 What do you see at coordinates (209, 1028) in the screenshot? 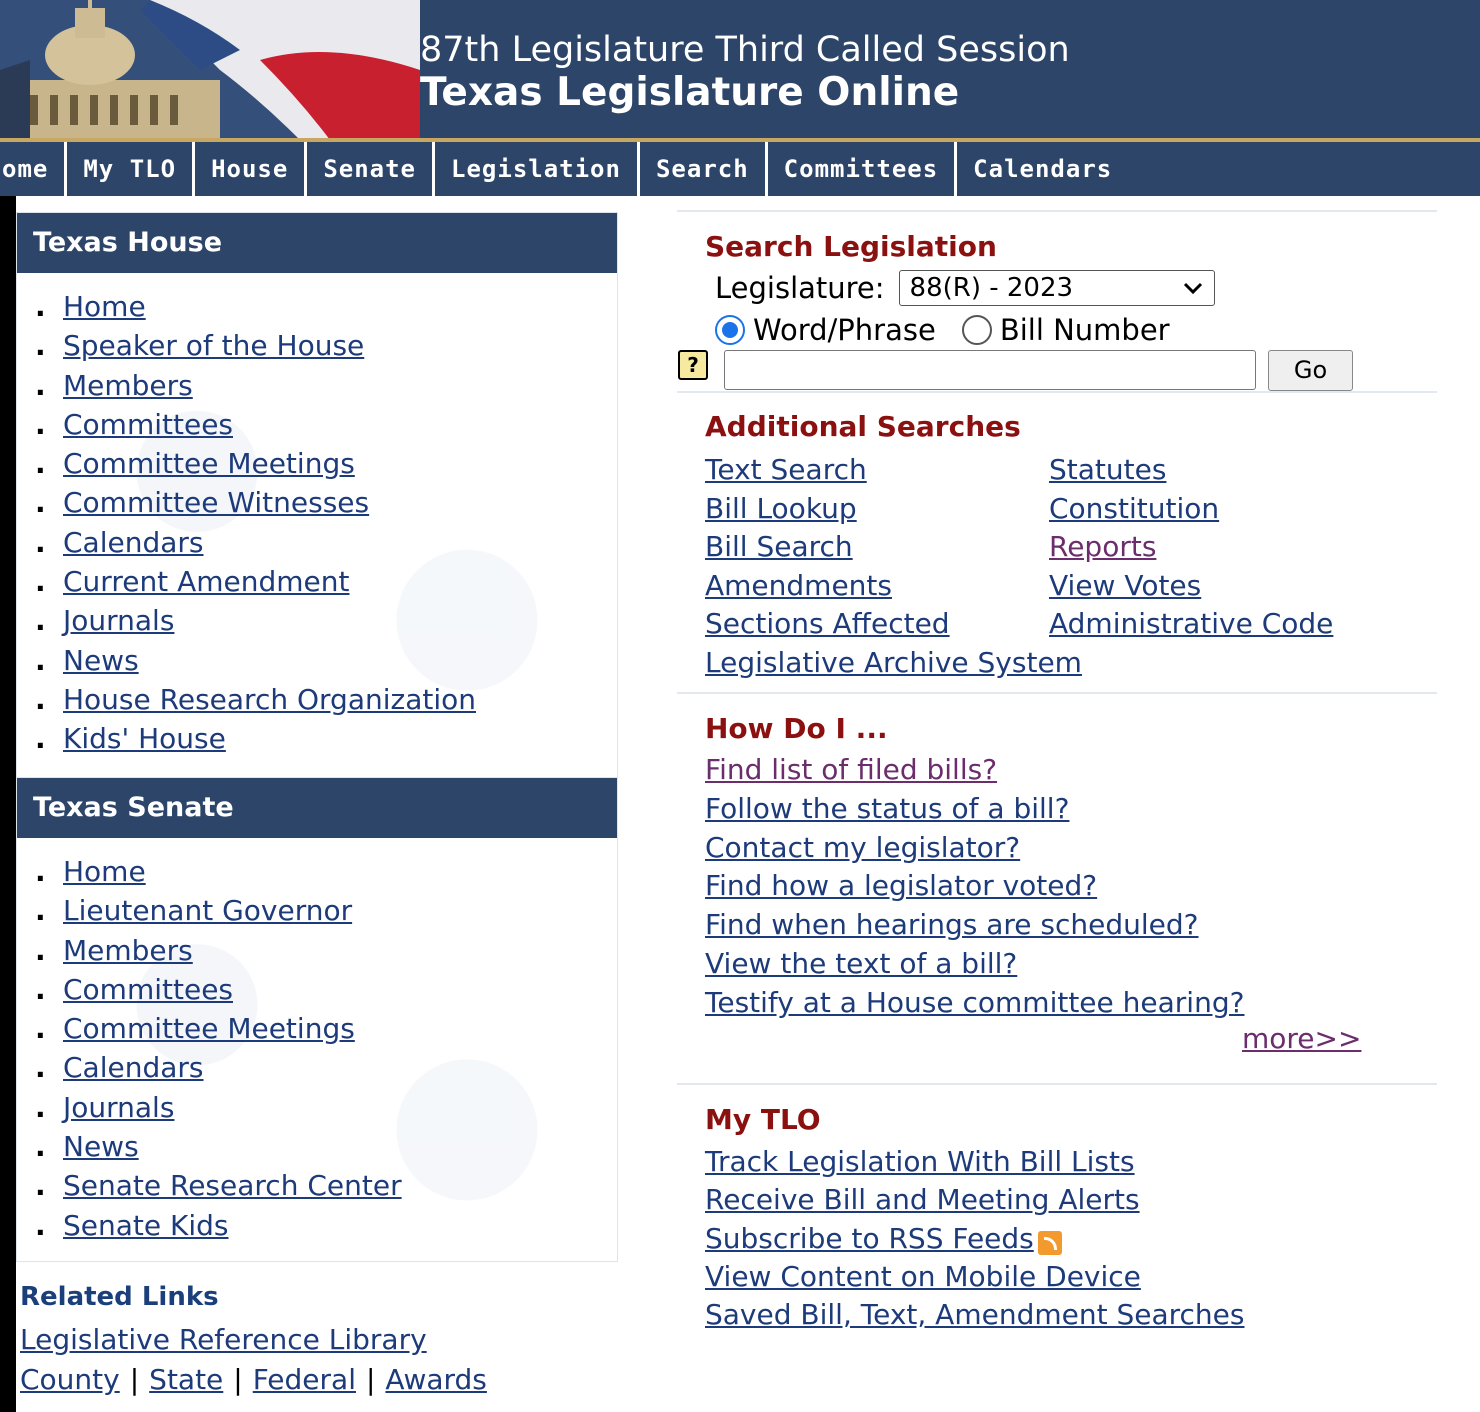
I see `senate-link: Committee Meetings` at bounding box center [209, 1028].